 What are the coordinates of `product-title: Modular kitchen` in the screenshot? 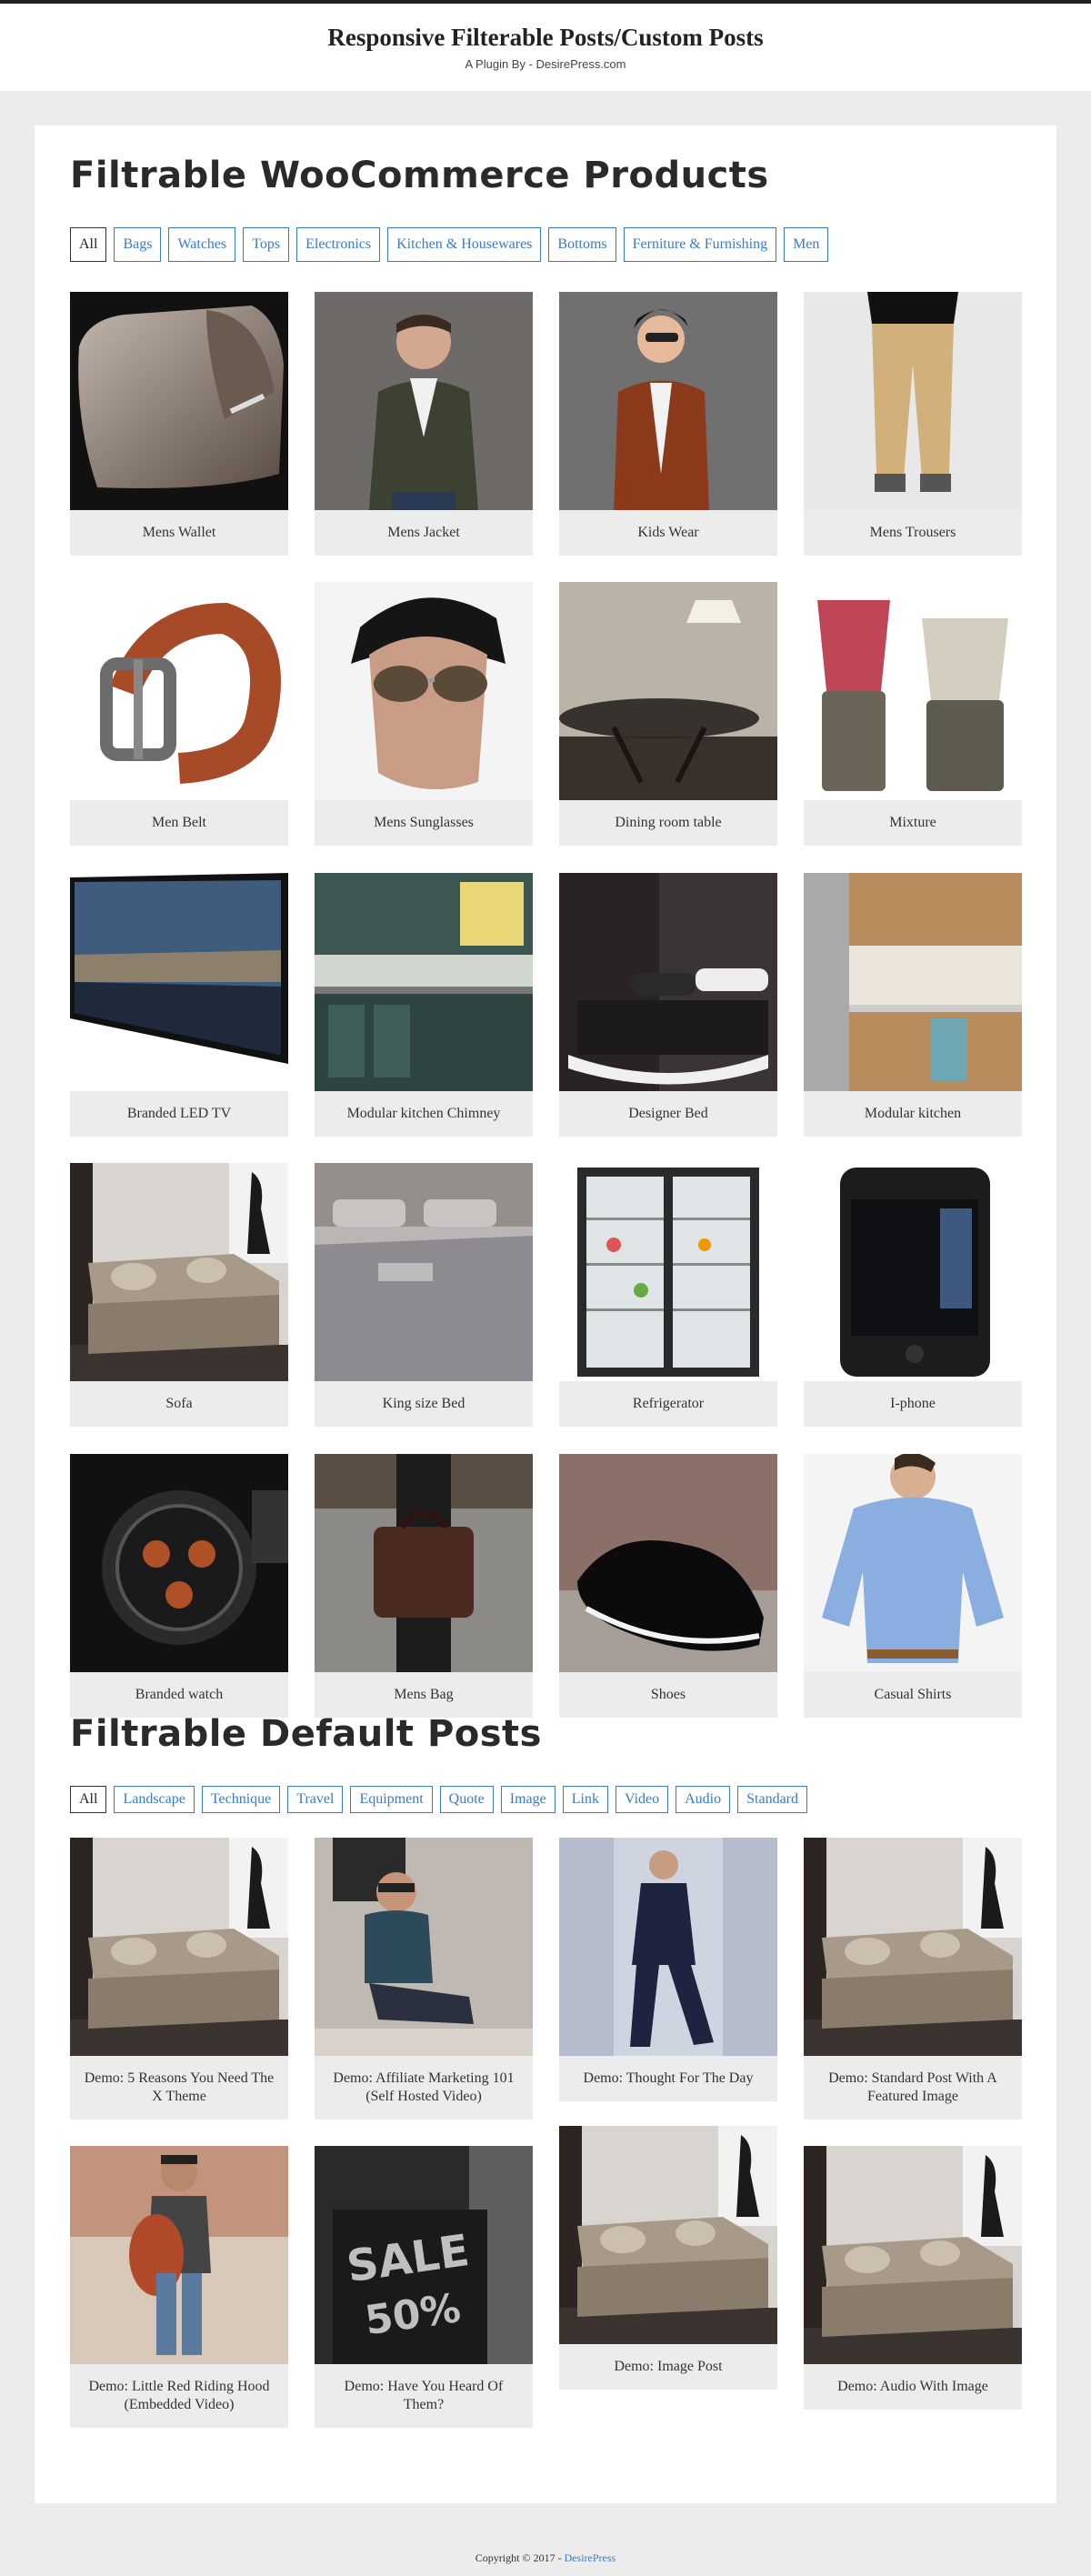 It's located at (913, 1114).